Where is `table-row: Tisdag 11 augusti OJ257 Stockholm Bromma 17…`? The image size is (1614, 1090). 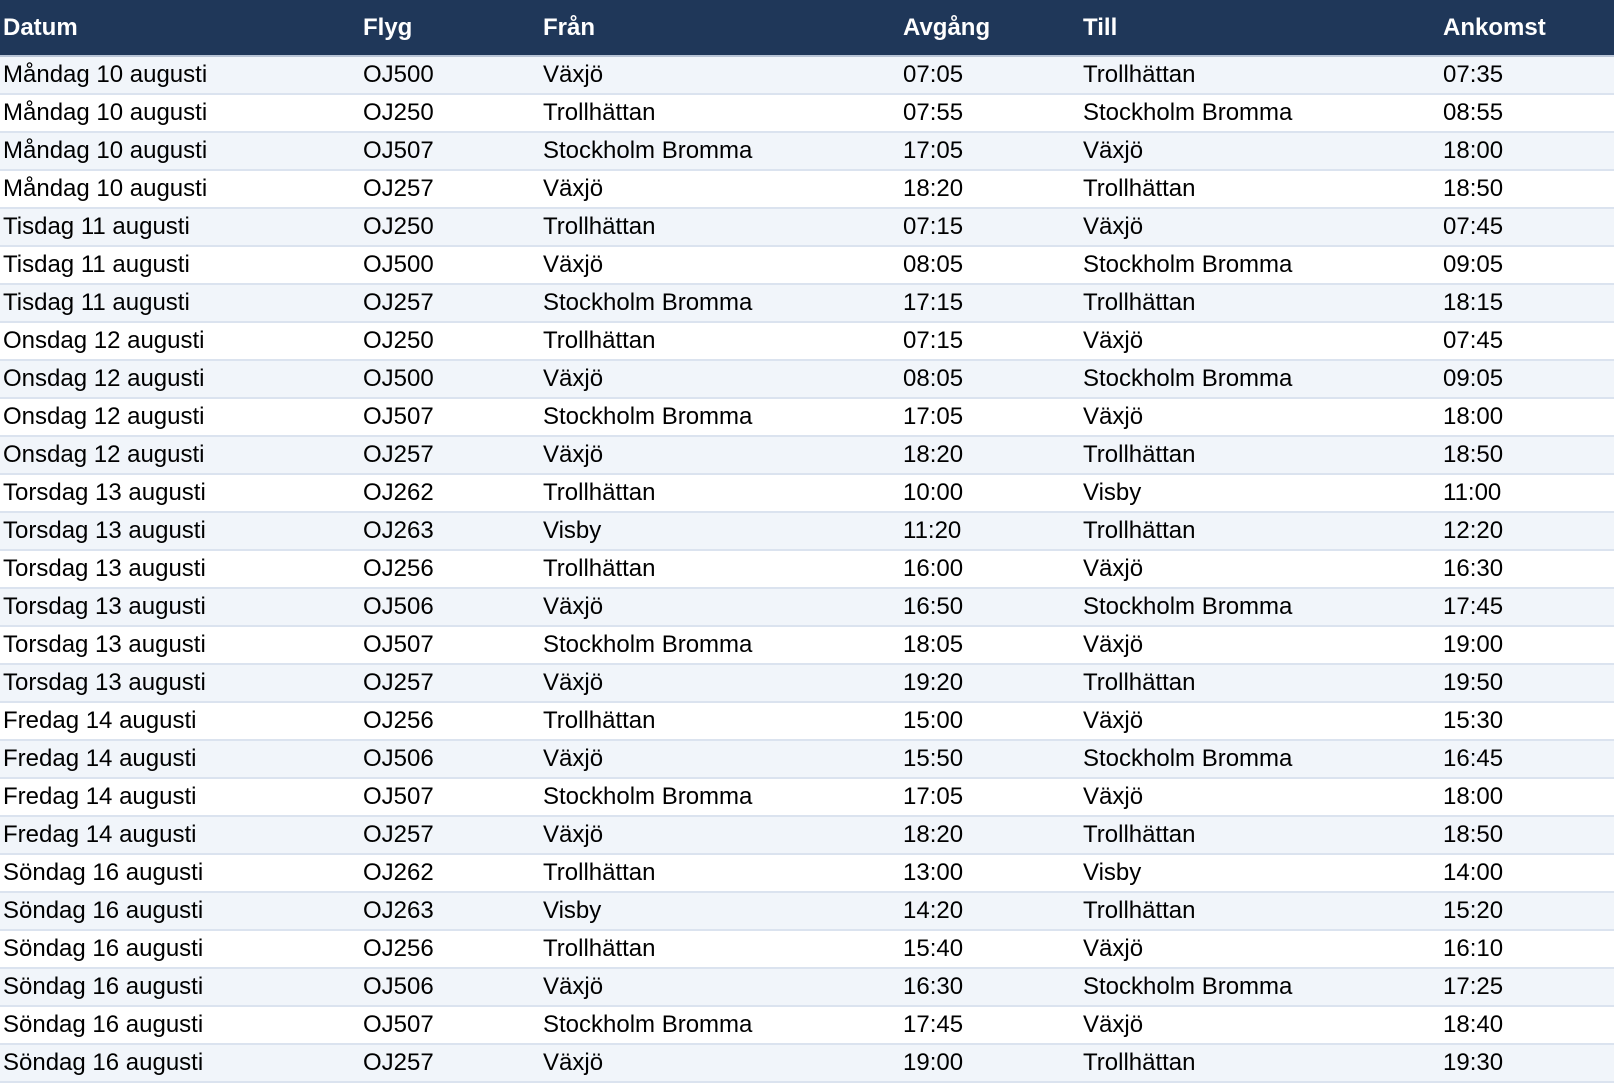
table-row: Tisdag 11 augusti OJ257 Stockholm Bromma 17… is located at coordinates (807, 303).